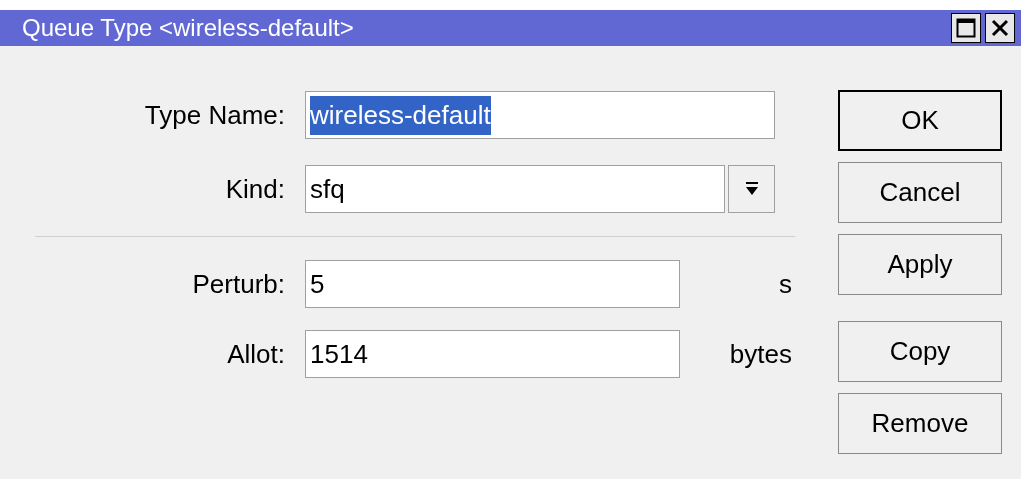  I want to click on field-label: Perturb:, so click(238, 284).